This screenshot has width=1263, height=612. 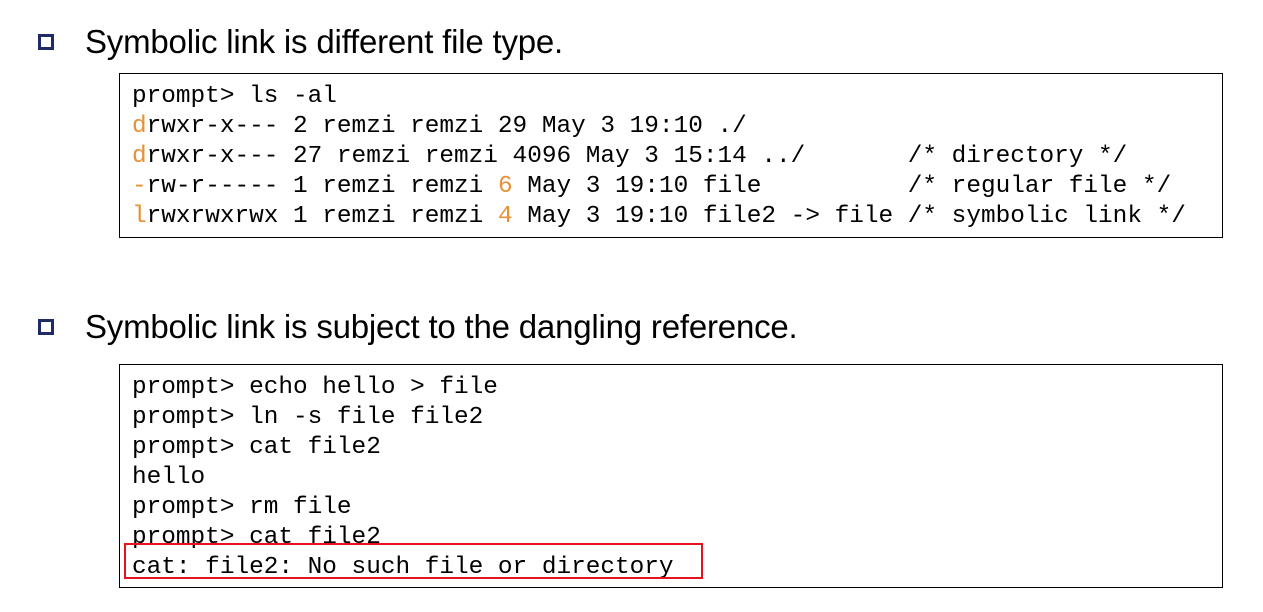 What do you see at coordinates (322, 216) in the screenshot?
I see `code-text: rwxrwxrwx 1 remzi remzi` at bounding box center [322, 216].